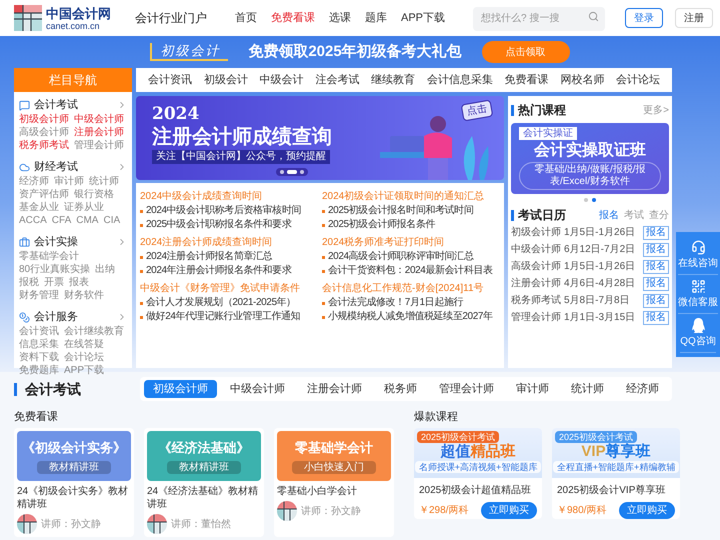 The height and width of the screenshot is (540, 720). Describe the element at coordinates (656, 110) in the screenshot. I see `more-link: 更多>` at that location.